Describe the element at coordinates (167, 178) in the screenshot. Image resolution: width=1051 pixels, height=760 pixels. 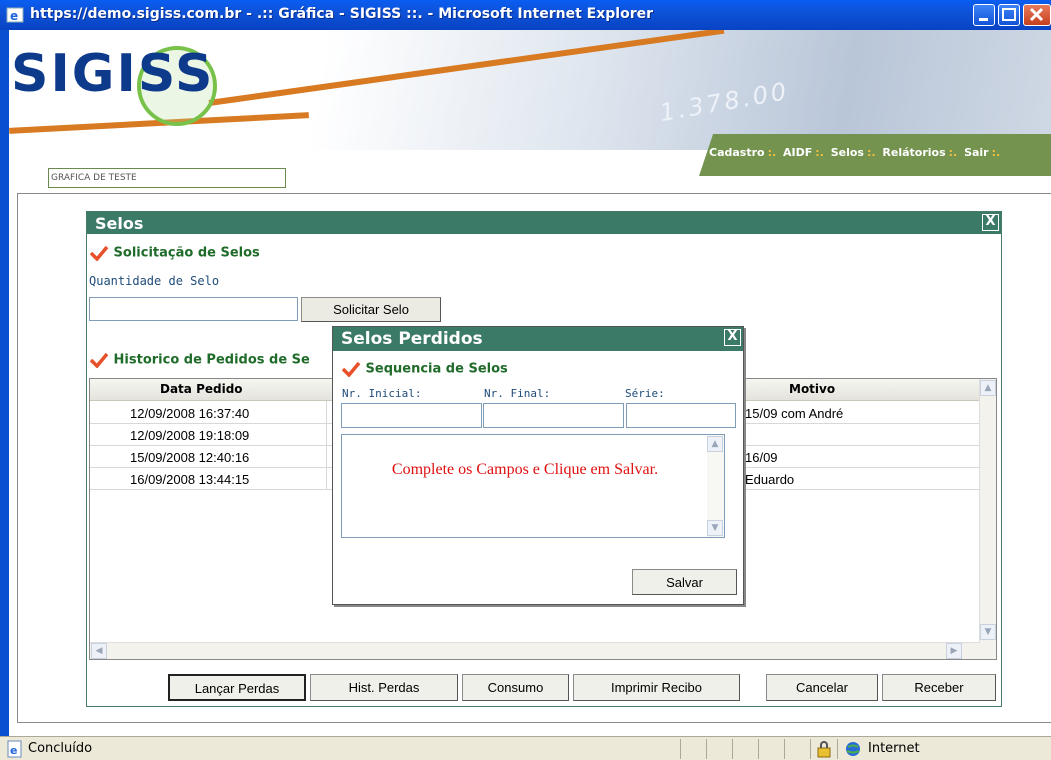
I see `company-name-box: GRAFICA DE TESTE` at that location.